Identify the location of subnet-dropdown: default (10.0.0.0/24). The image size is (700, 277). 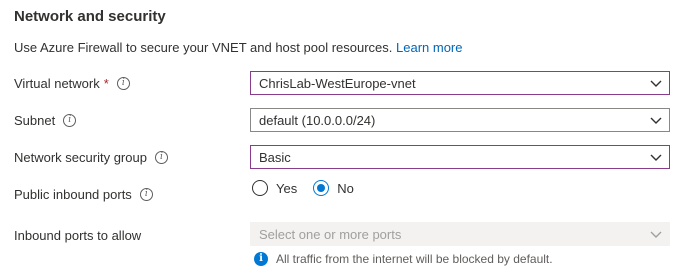
(460, 120).